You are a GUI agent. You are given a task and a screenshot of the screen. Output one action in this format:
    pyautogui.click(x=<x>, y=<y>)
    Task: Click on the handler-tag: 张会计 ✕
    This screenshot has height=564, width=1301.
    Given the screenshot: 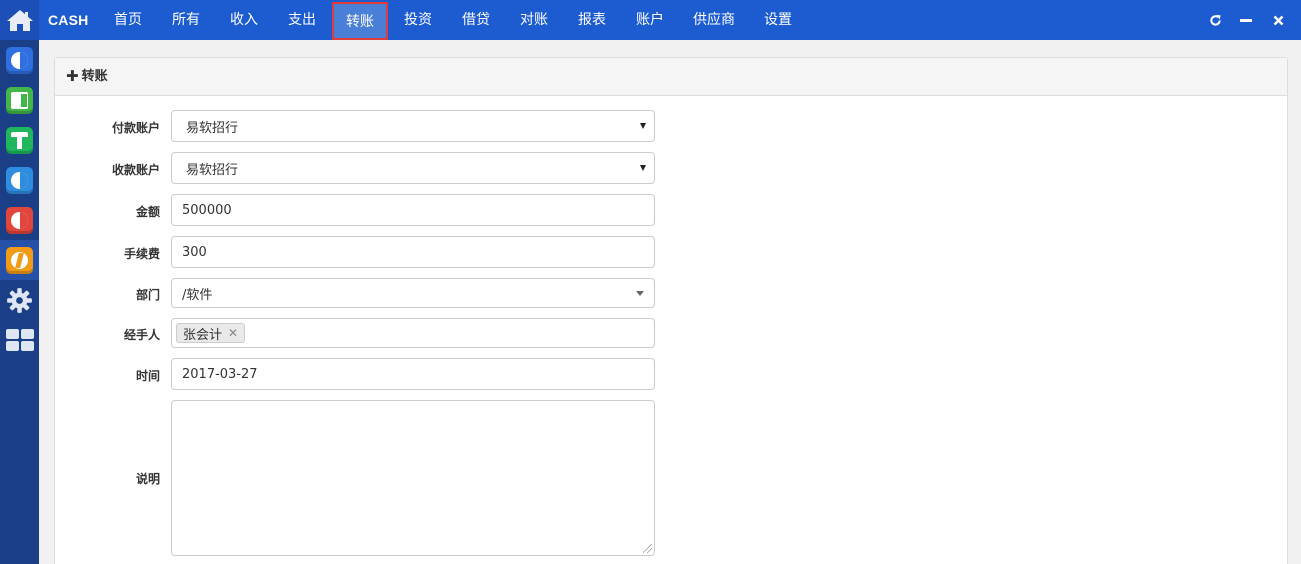 What is the action you would take?
    pyautogui.click(x=211, y=333)
    